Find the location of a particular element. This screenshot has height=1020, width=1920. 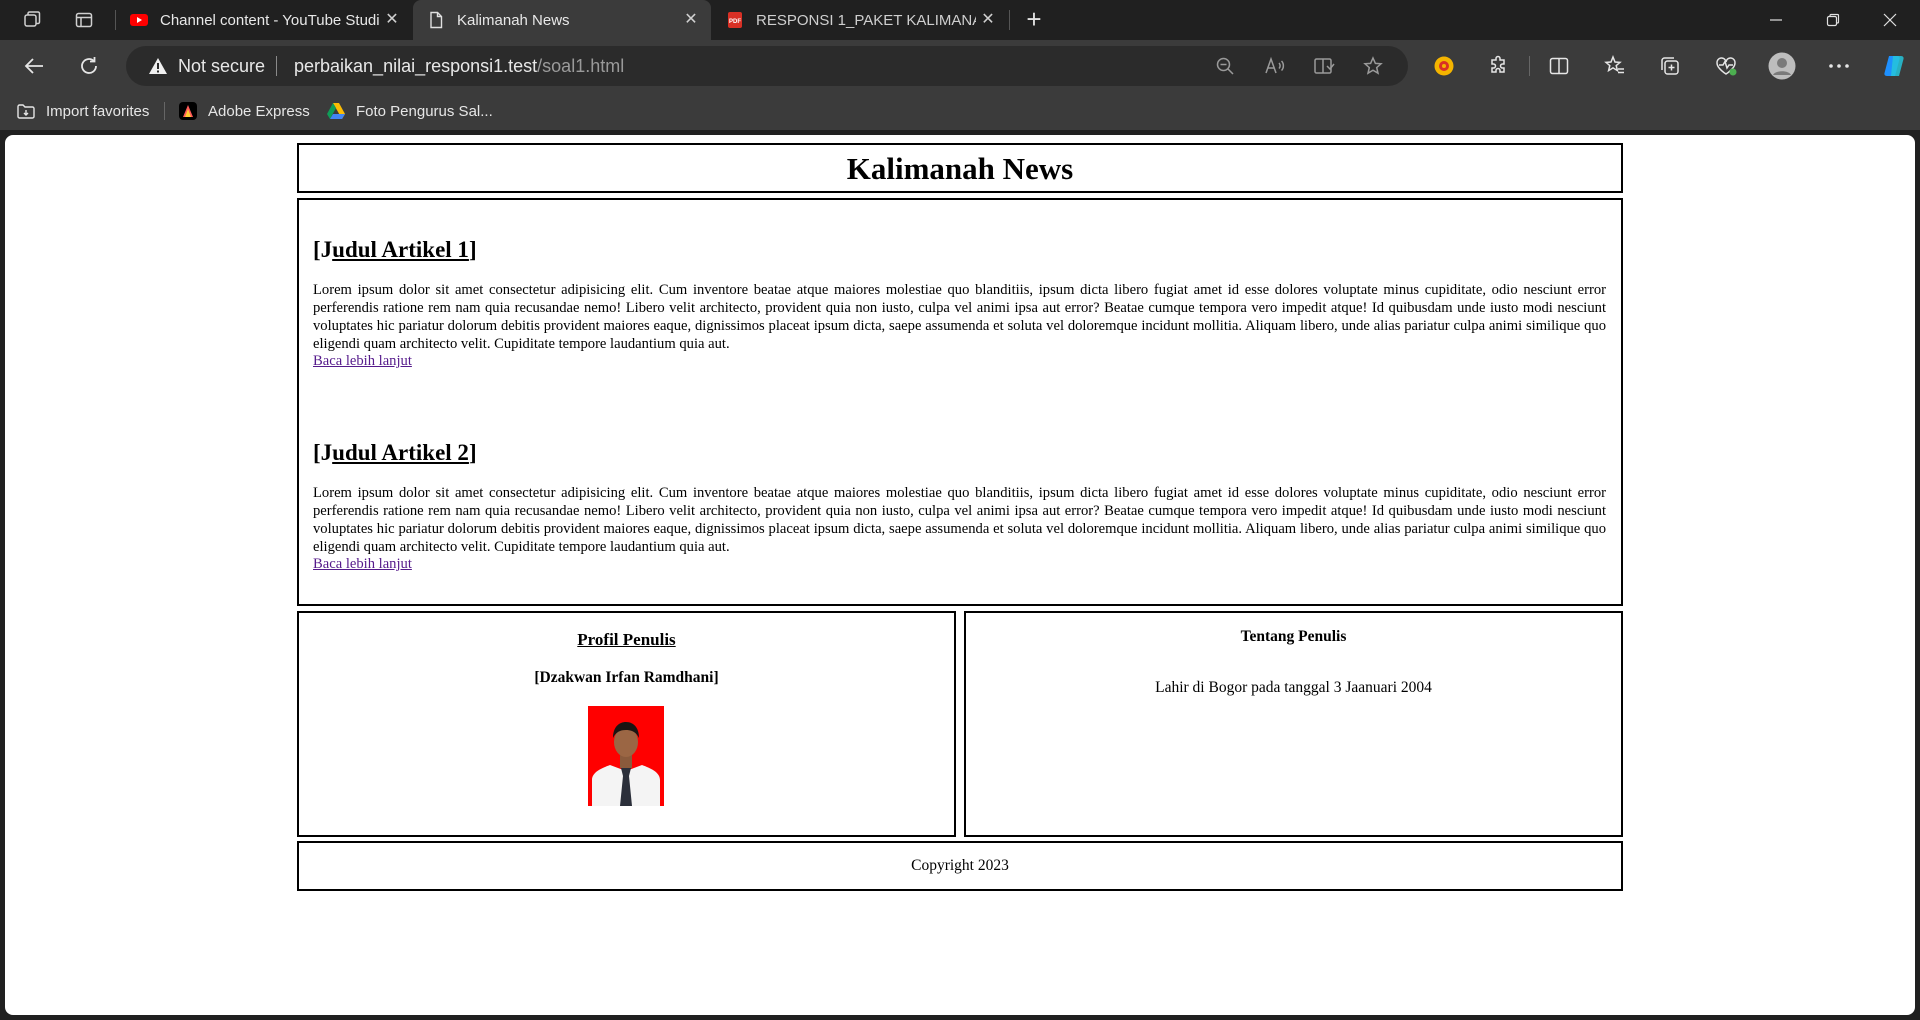

back-button is located at coordinates (34, 66).